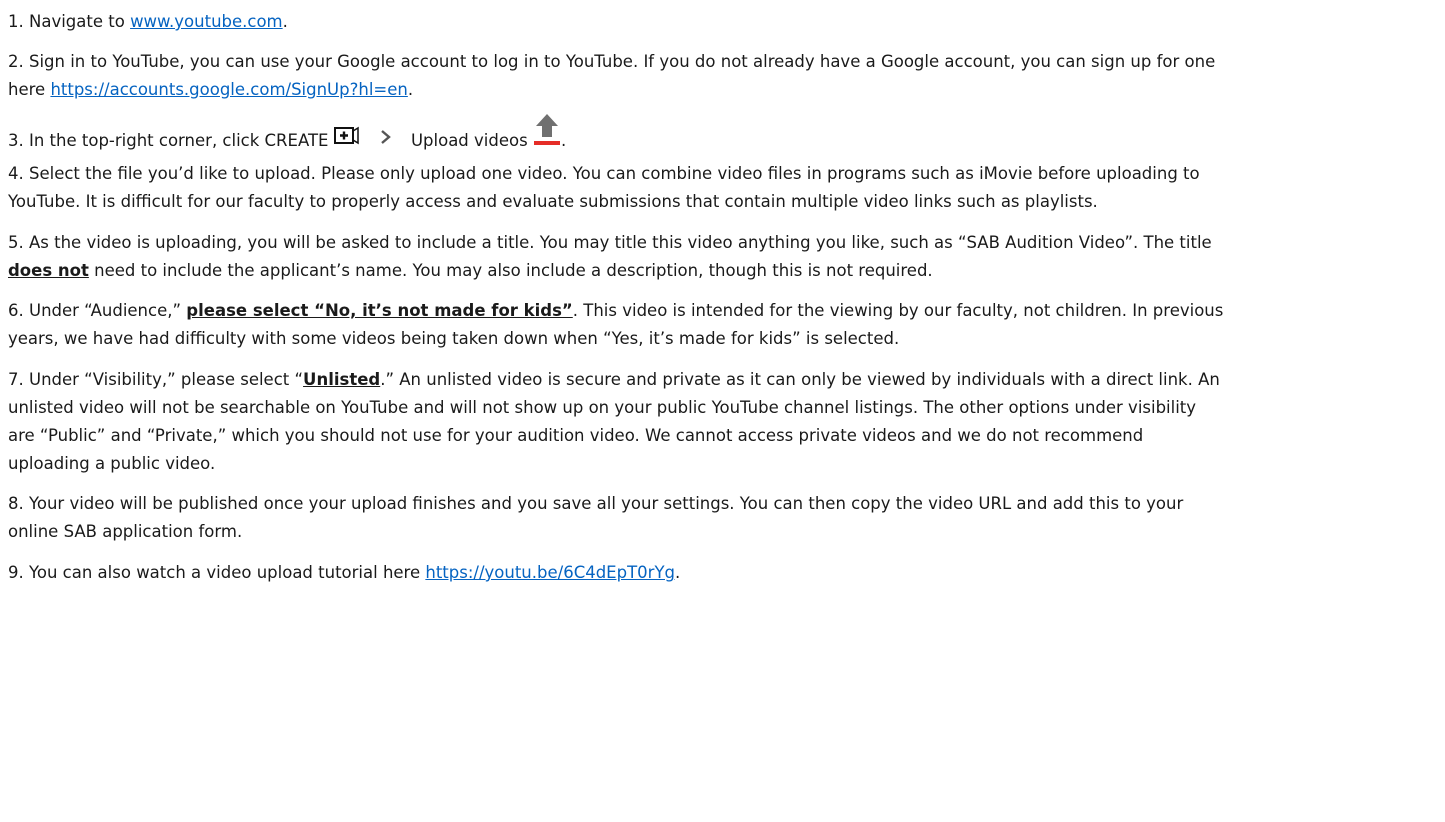 The image size is (1445, 822). I want to click on youtube-link: www.youtube.com, so click(206, 21).